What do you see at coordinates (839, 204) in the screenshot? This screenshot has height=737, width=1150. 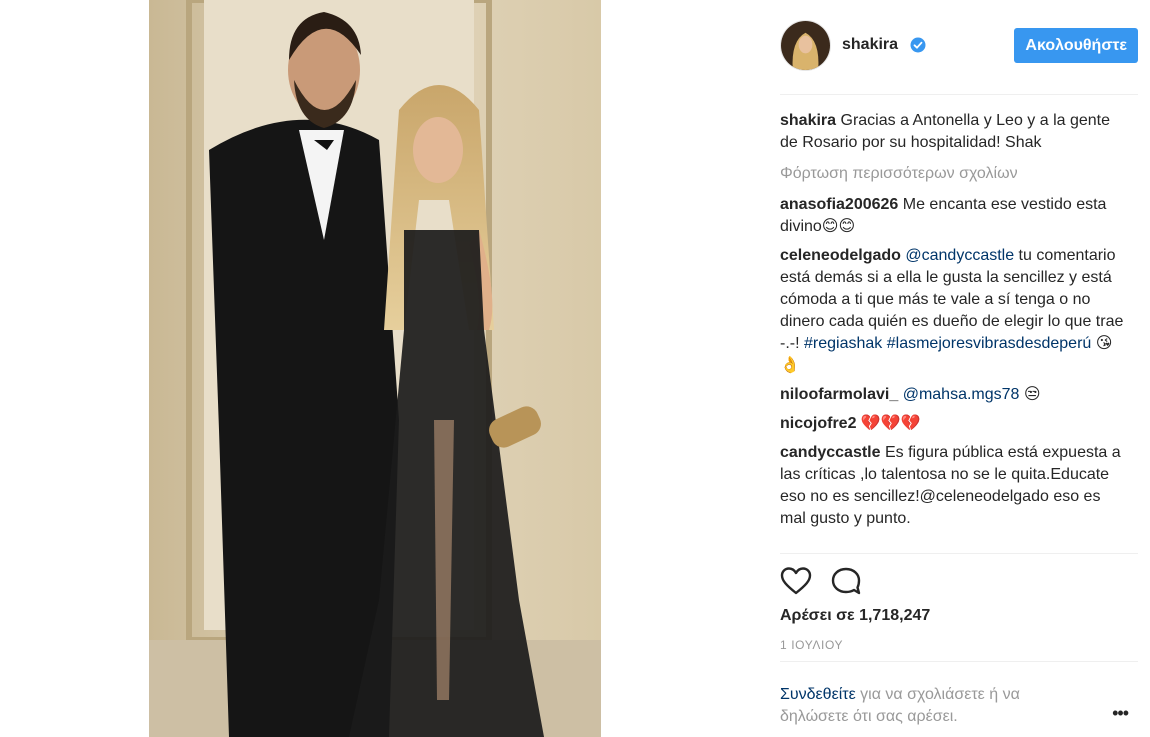 I see `comment-username: anasofia200626` at bounding box center [839, 204].